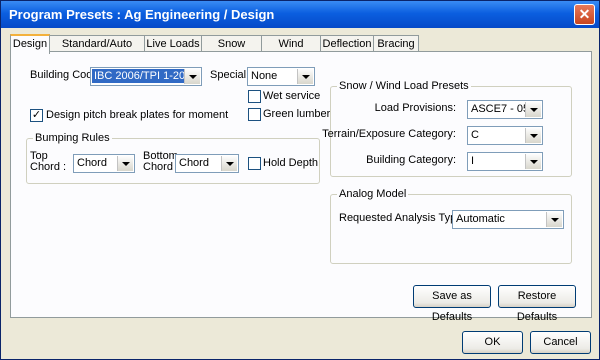 This screenshot has width=600, height=360. I want to click on building-category-value: I, so click(473, 161).